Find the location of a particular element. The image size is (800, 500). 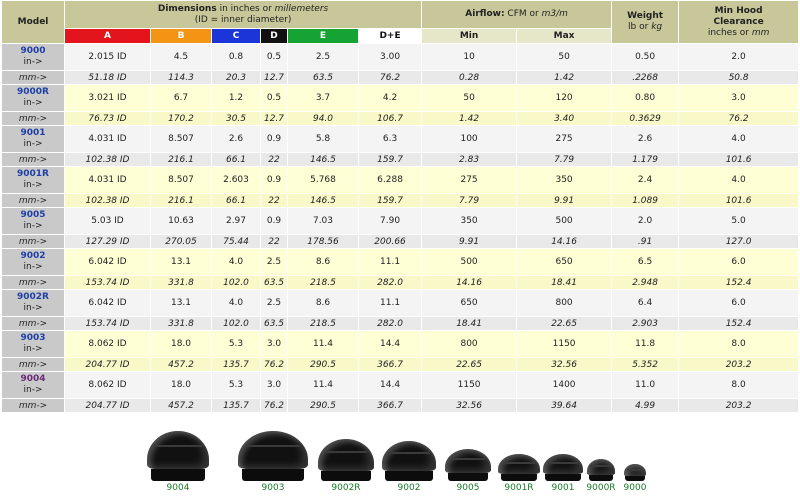

model-cell: 9000 in-> is located at coordinates (33, 57).